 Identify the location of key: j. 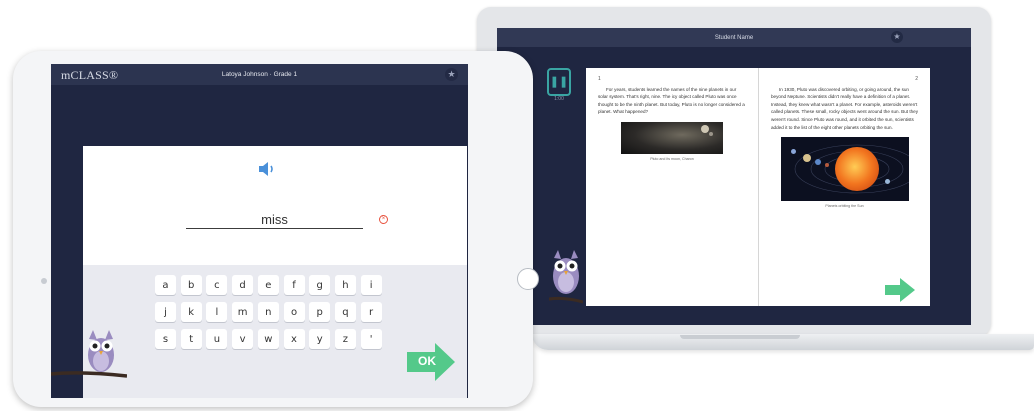
(165, 312).